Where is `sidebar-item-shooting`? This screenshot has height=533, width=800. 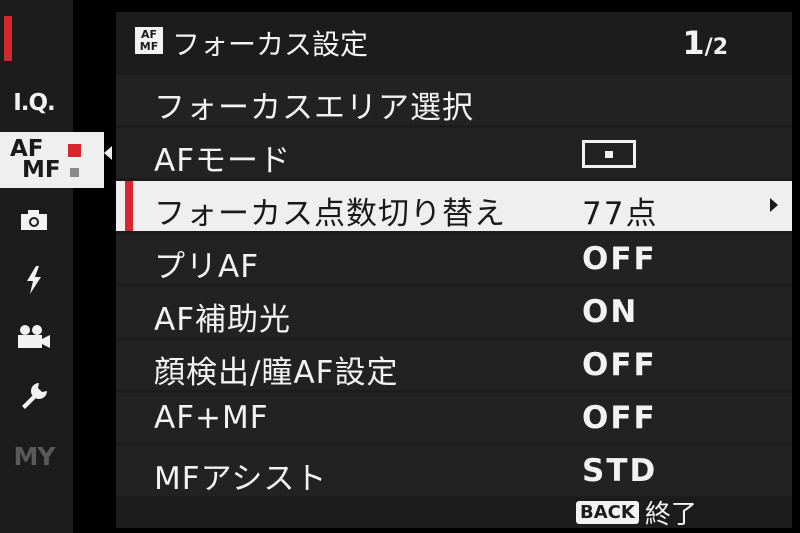 sidebar-item-shooting is located at coordinates (34, 220).